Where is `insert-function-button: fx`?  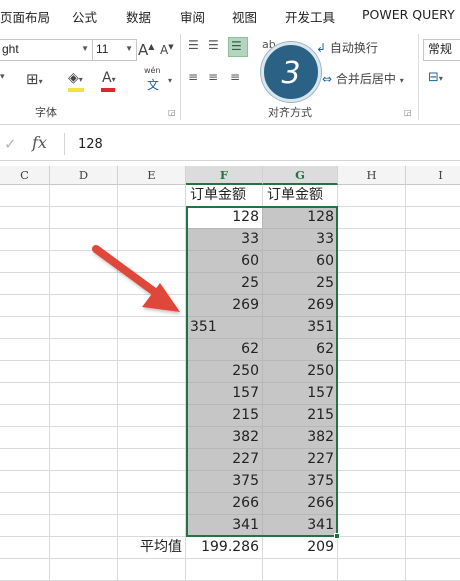
insert-function-button: fx is located at coordinates (39, 142).